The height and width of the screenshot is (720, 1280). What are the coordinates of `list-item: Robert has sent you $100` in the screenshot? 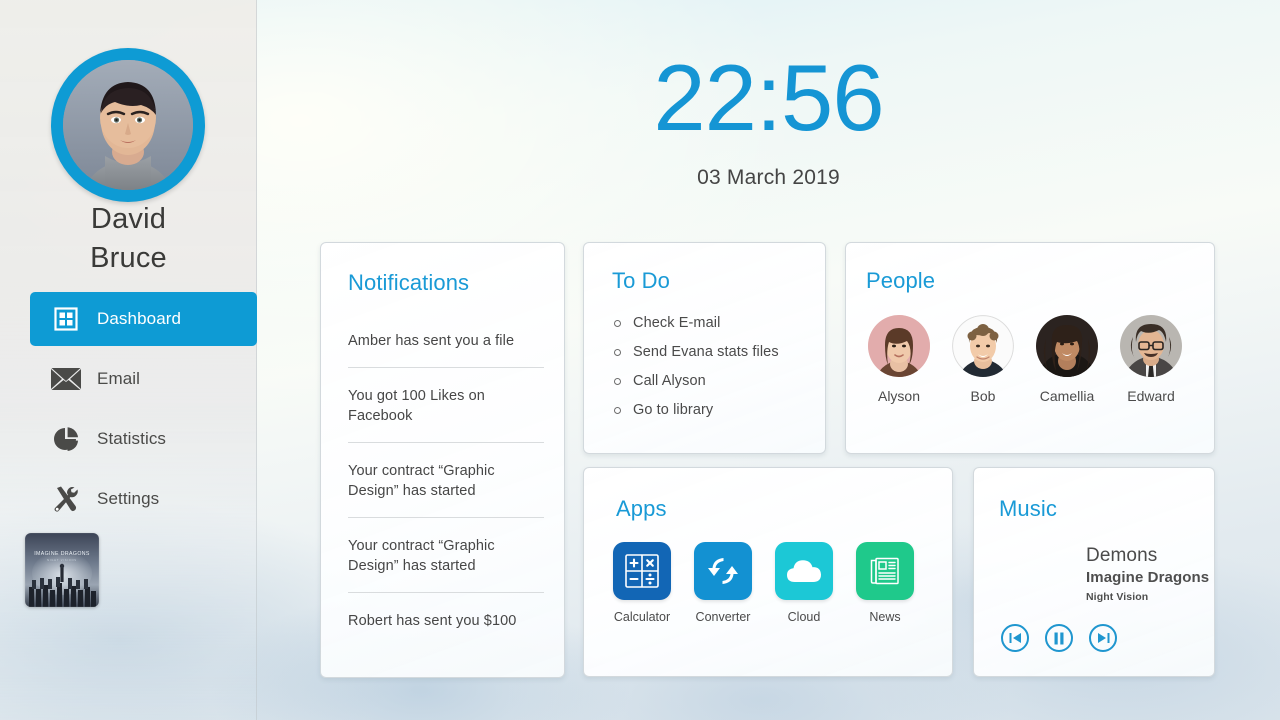 It's located at (446, 620).